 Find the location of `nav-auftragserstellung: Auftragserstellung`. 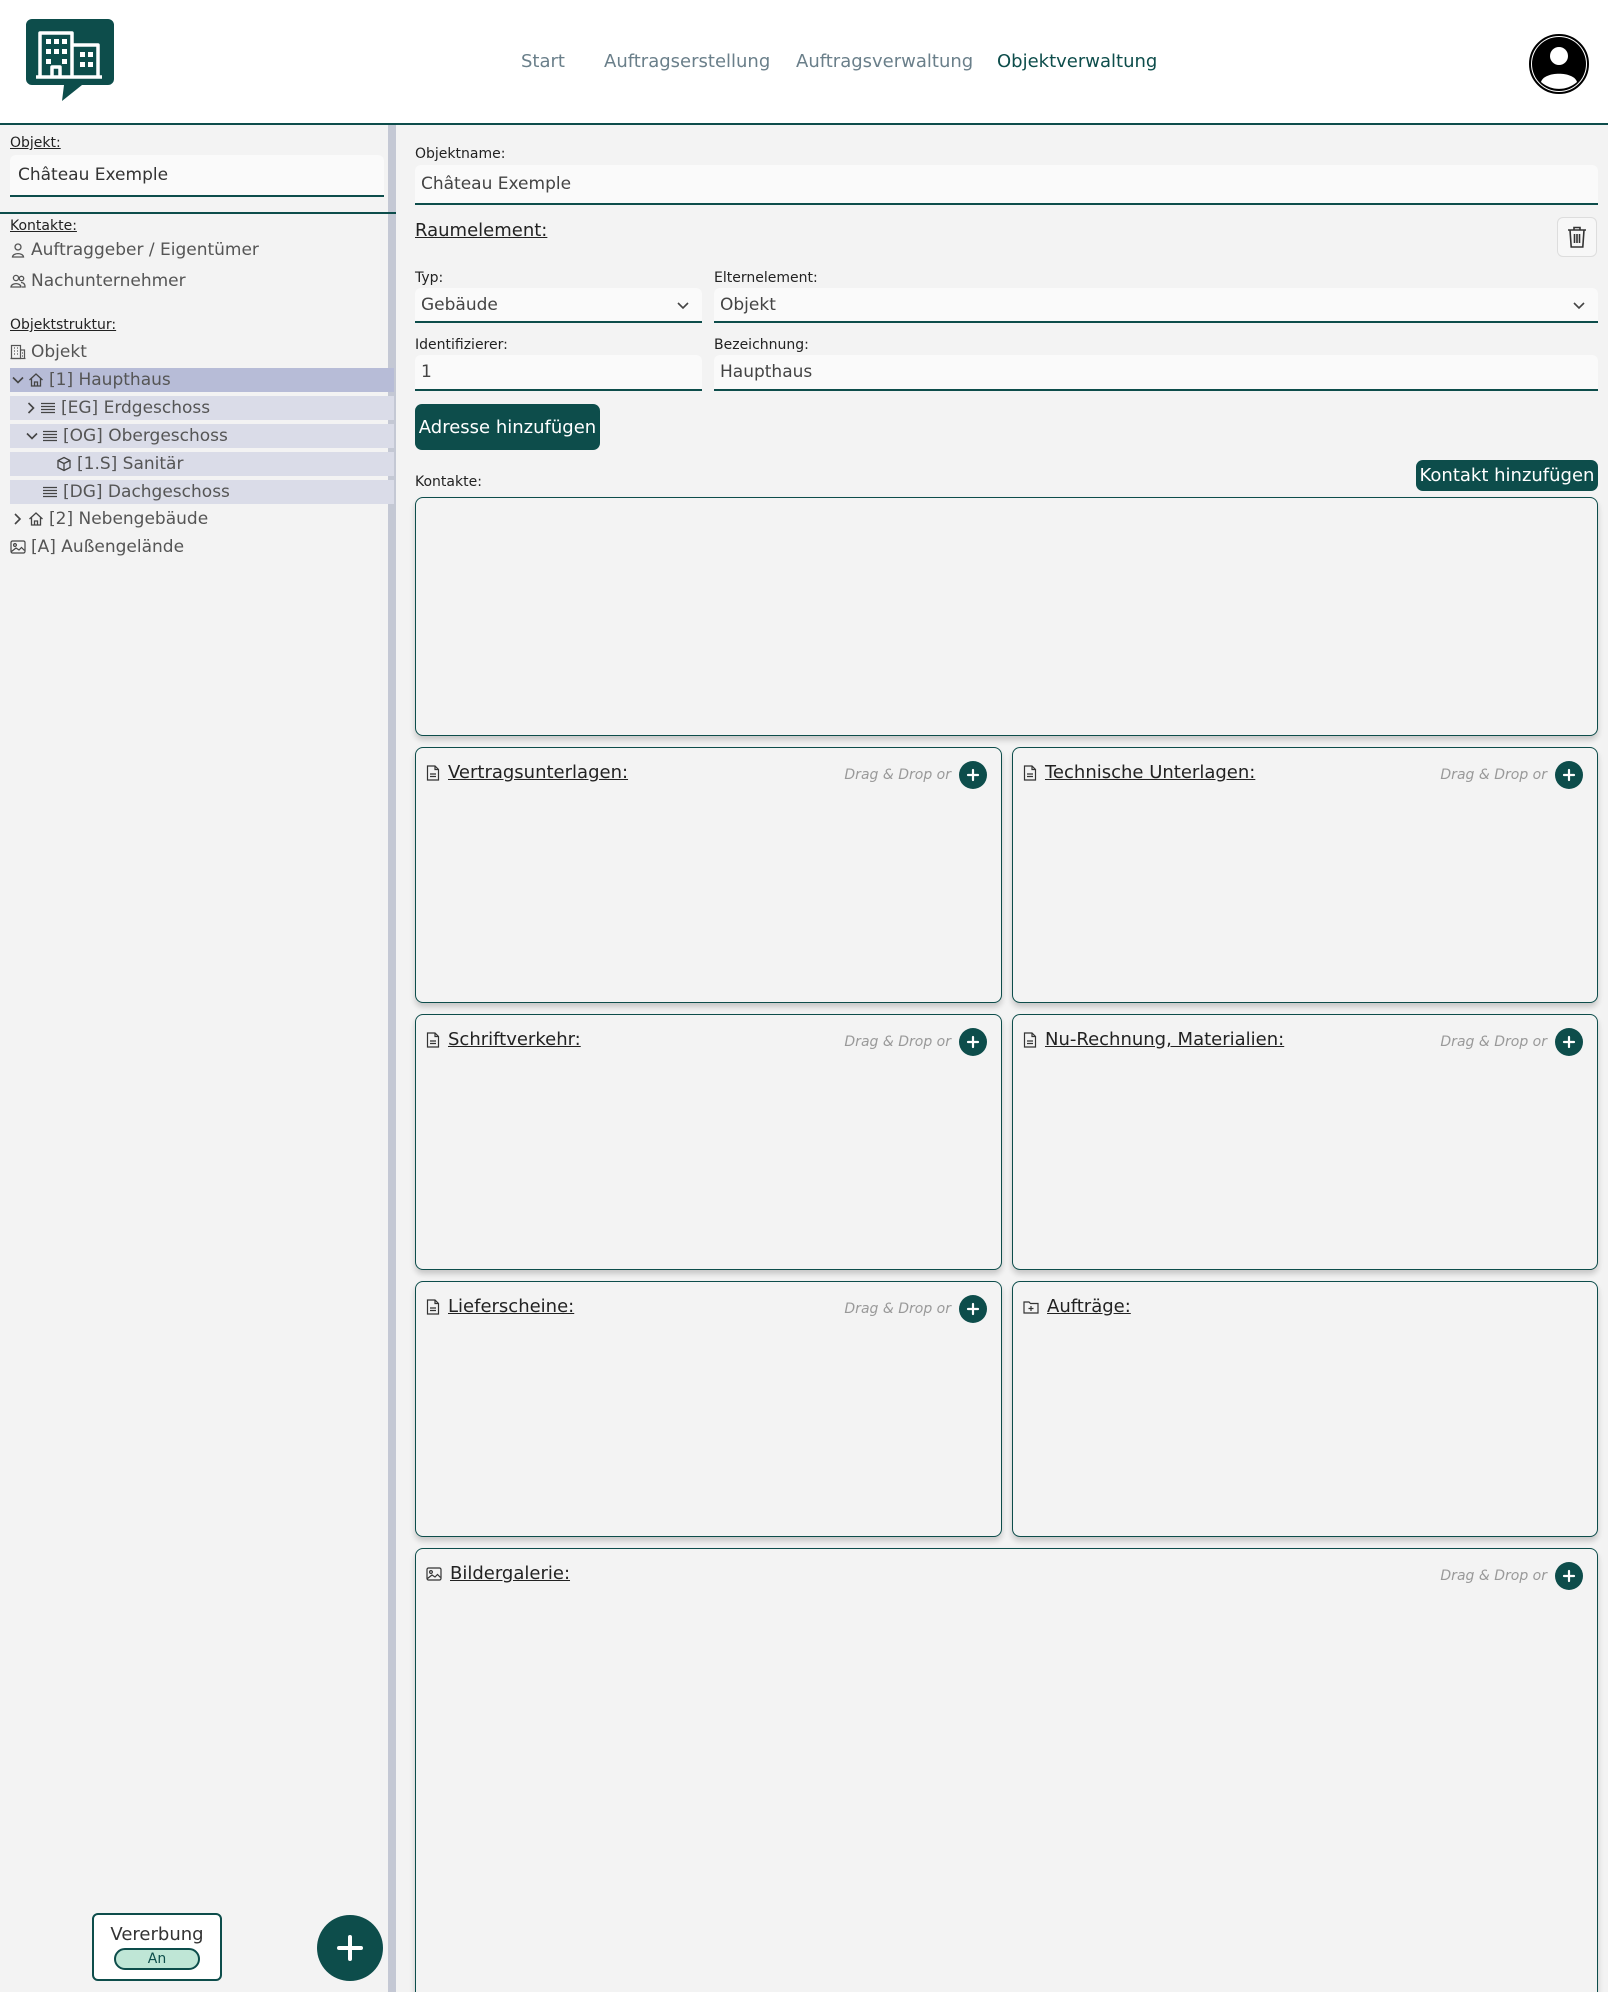

nav-auftragserstellung: Auftragserstellung is located at coordinates (687, 61).